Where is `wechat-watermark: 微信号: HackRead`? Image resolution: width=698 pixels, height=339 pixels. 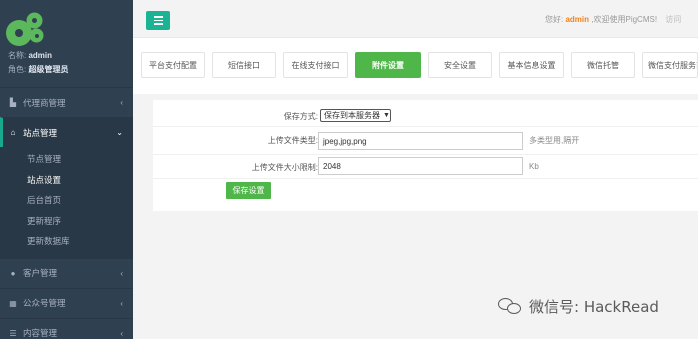 wechat-watermark: 微信号: HackRead is located at coordinates (578, 306).